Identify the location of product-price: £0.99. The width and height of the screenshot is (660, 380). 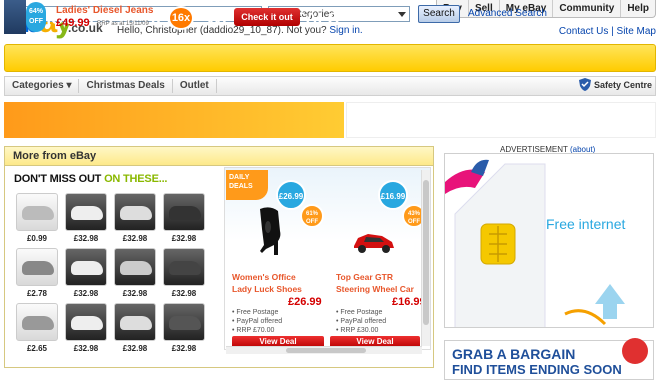
(37, 238).